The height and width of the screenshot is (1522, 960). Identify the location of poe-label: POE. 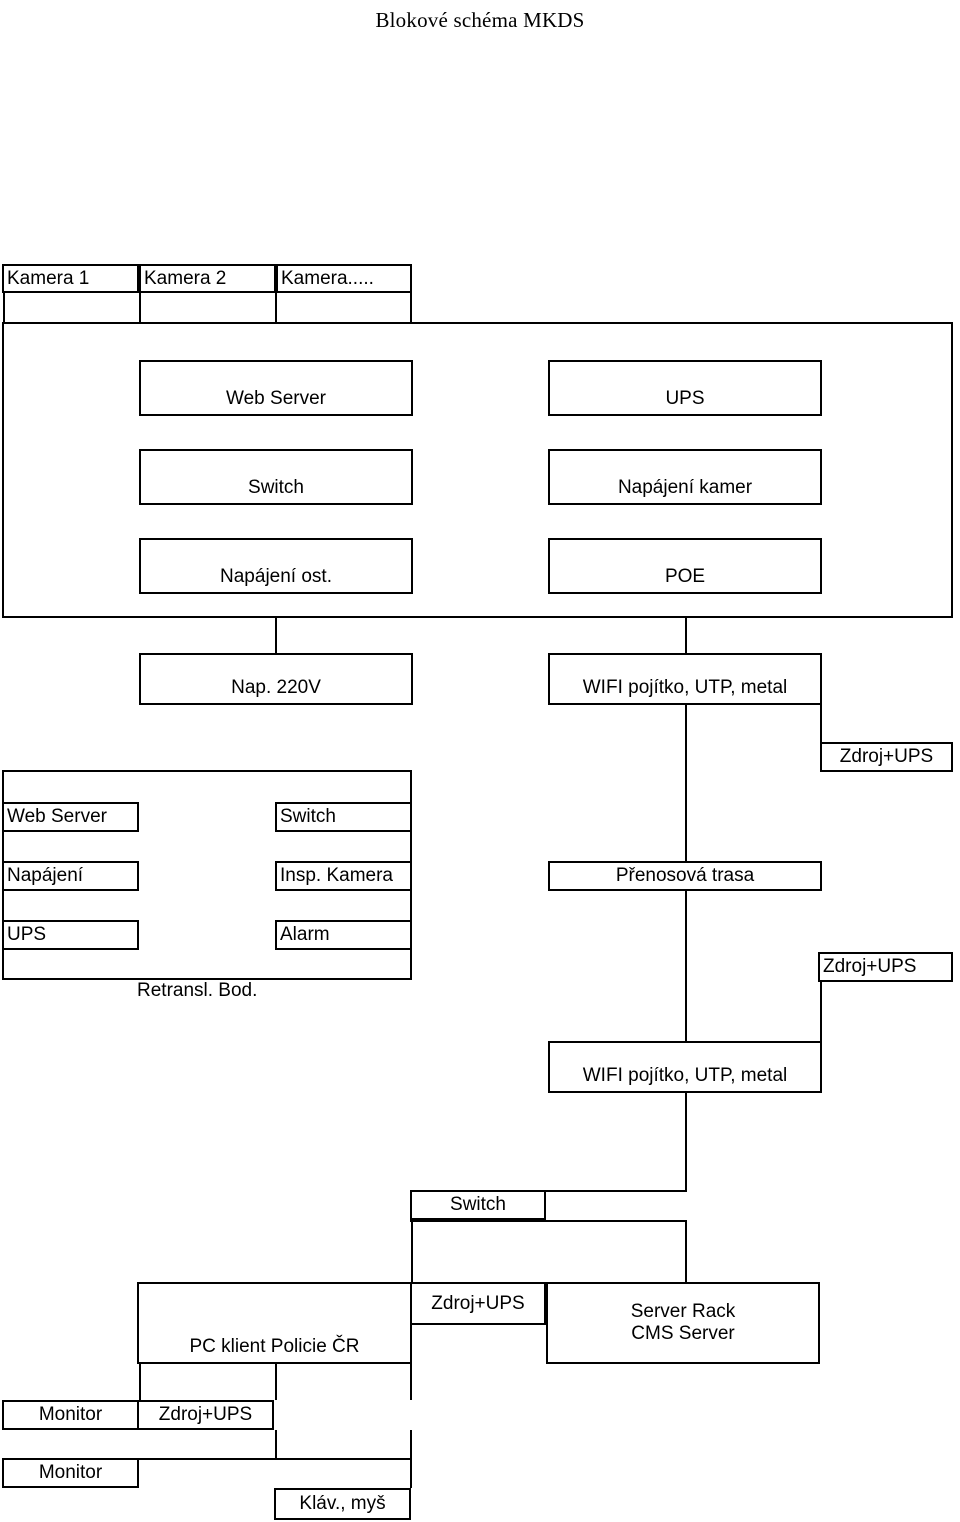
(685, 577).